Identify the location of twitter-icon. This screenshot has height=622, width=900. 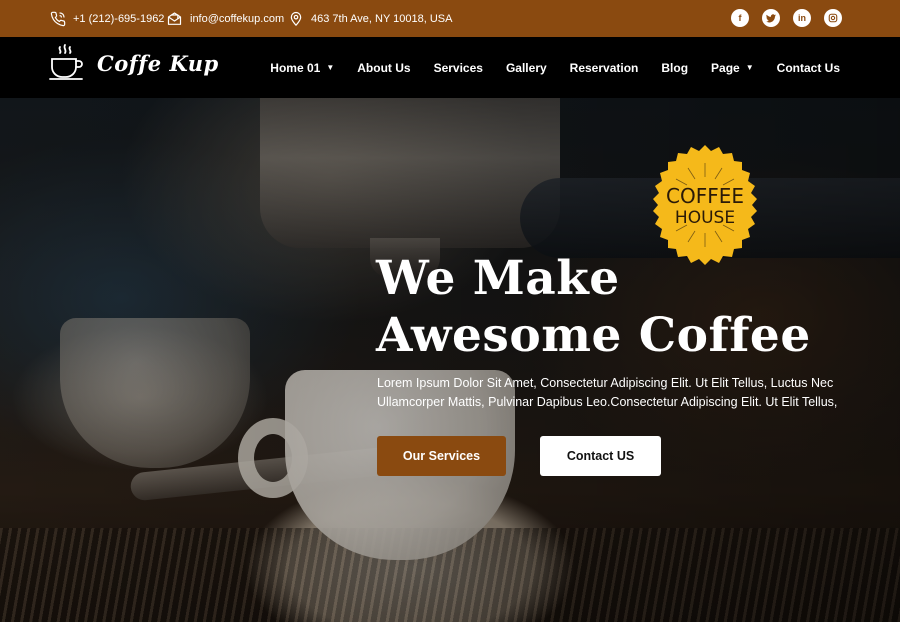
(771, 18).